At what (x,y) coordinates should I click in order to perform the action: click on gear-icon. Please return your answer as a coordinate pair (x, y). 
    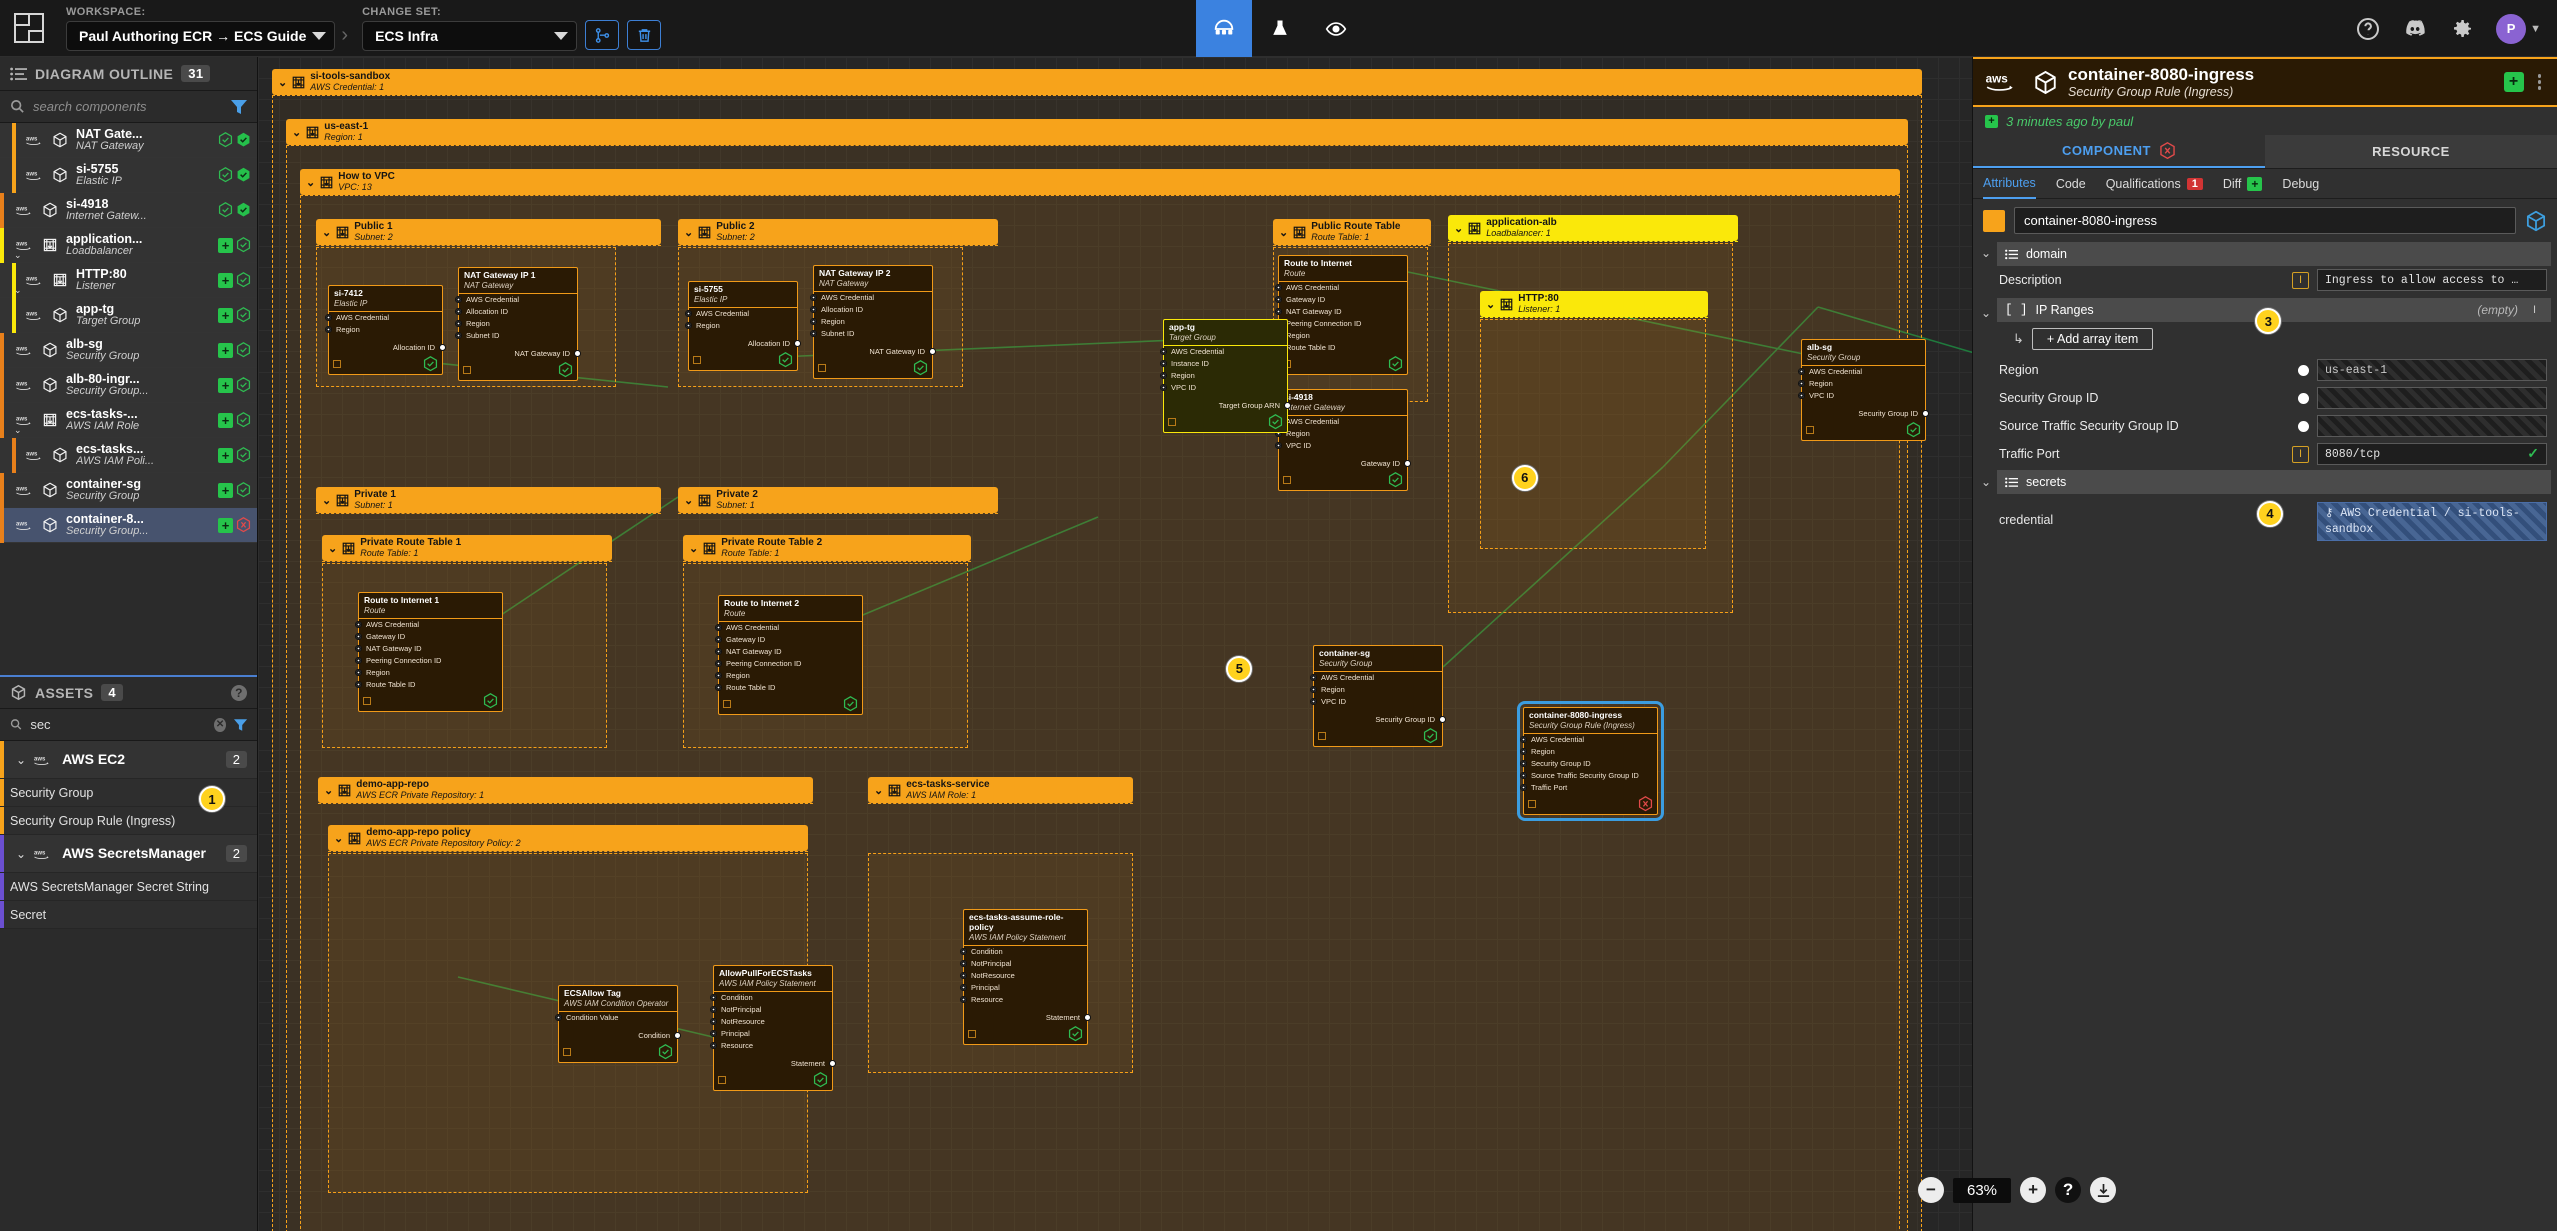
    Looking at the image, I should click on (2462, 29).